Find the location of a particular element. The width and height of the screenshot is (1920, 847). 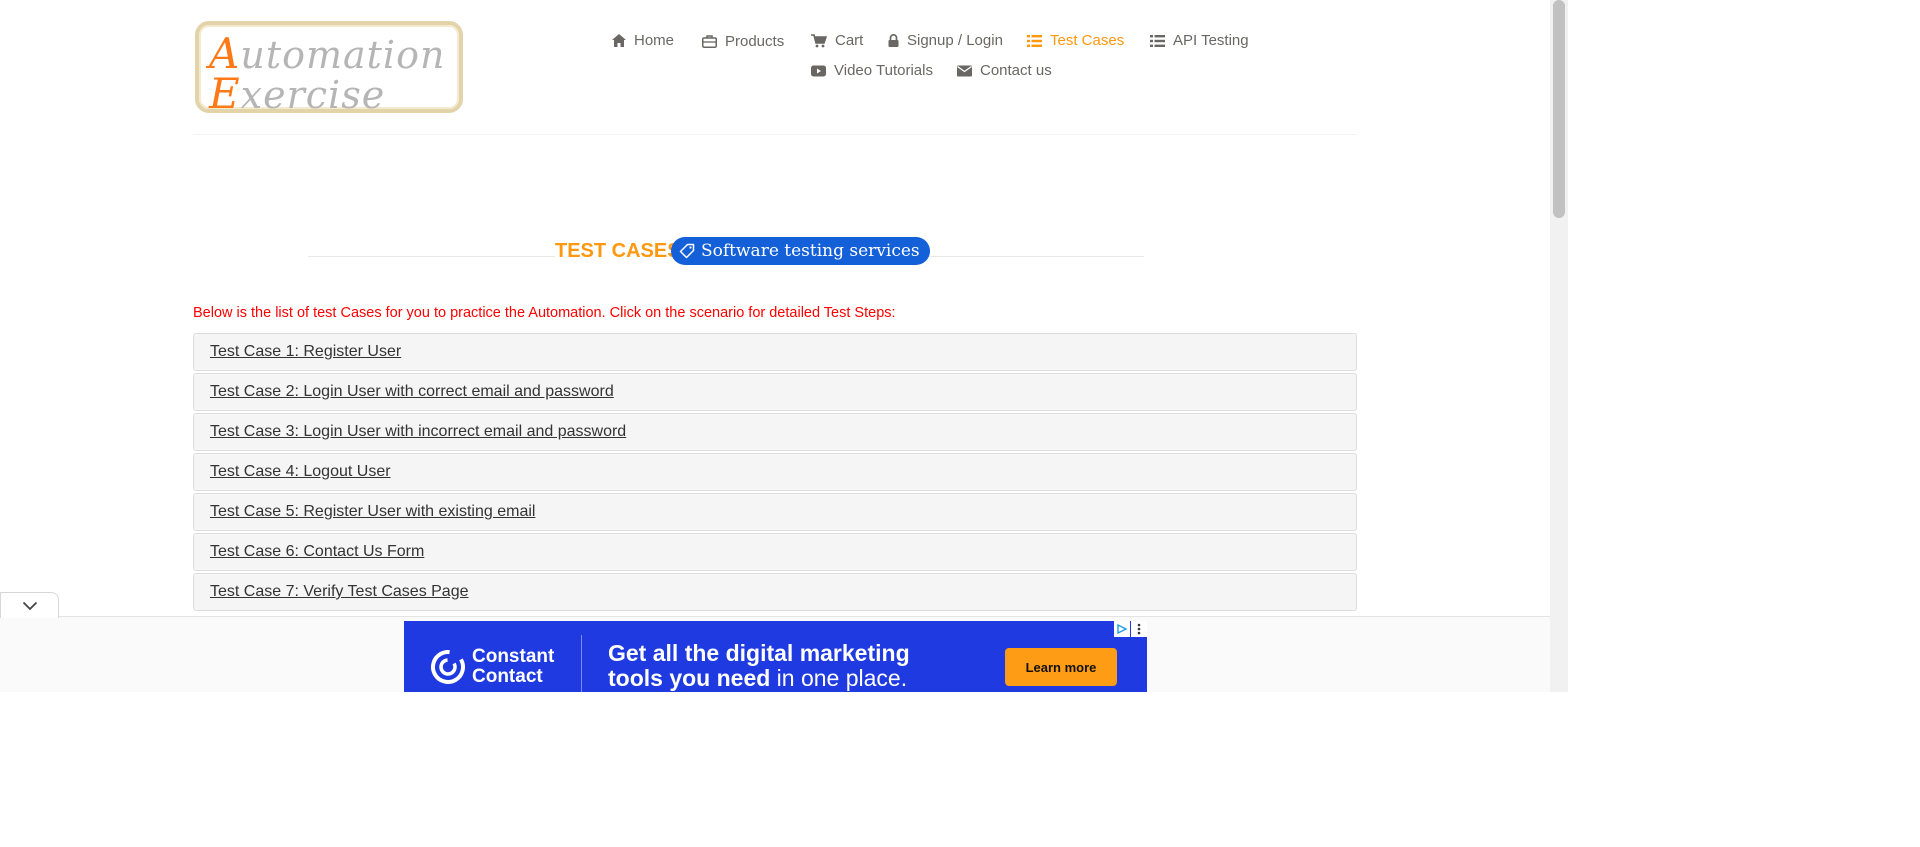

ad-brand-text: Constant Contact is located at coordinates (513, 667).